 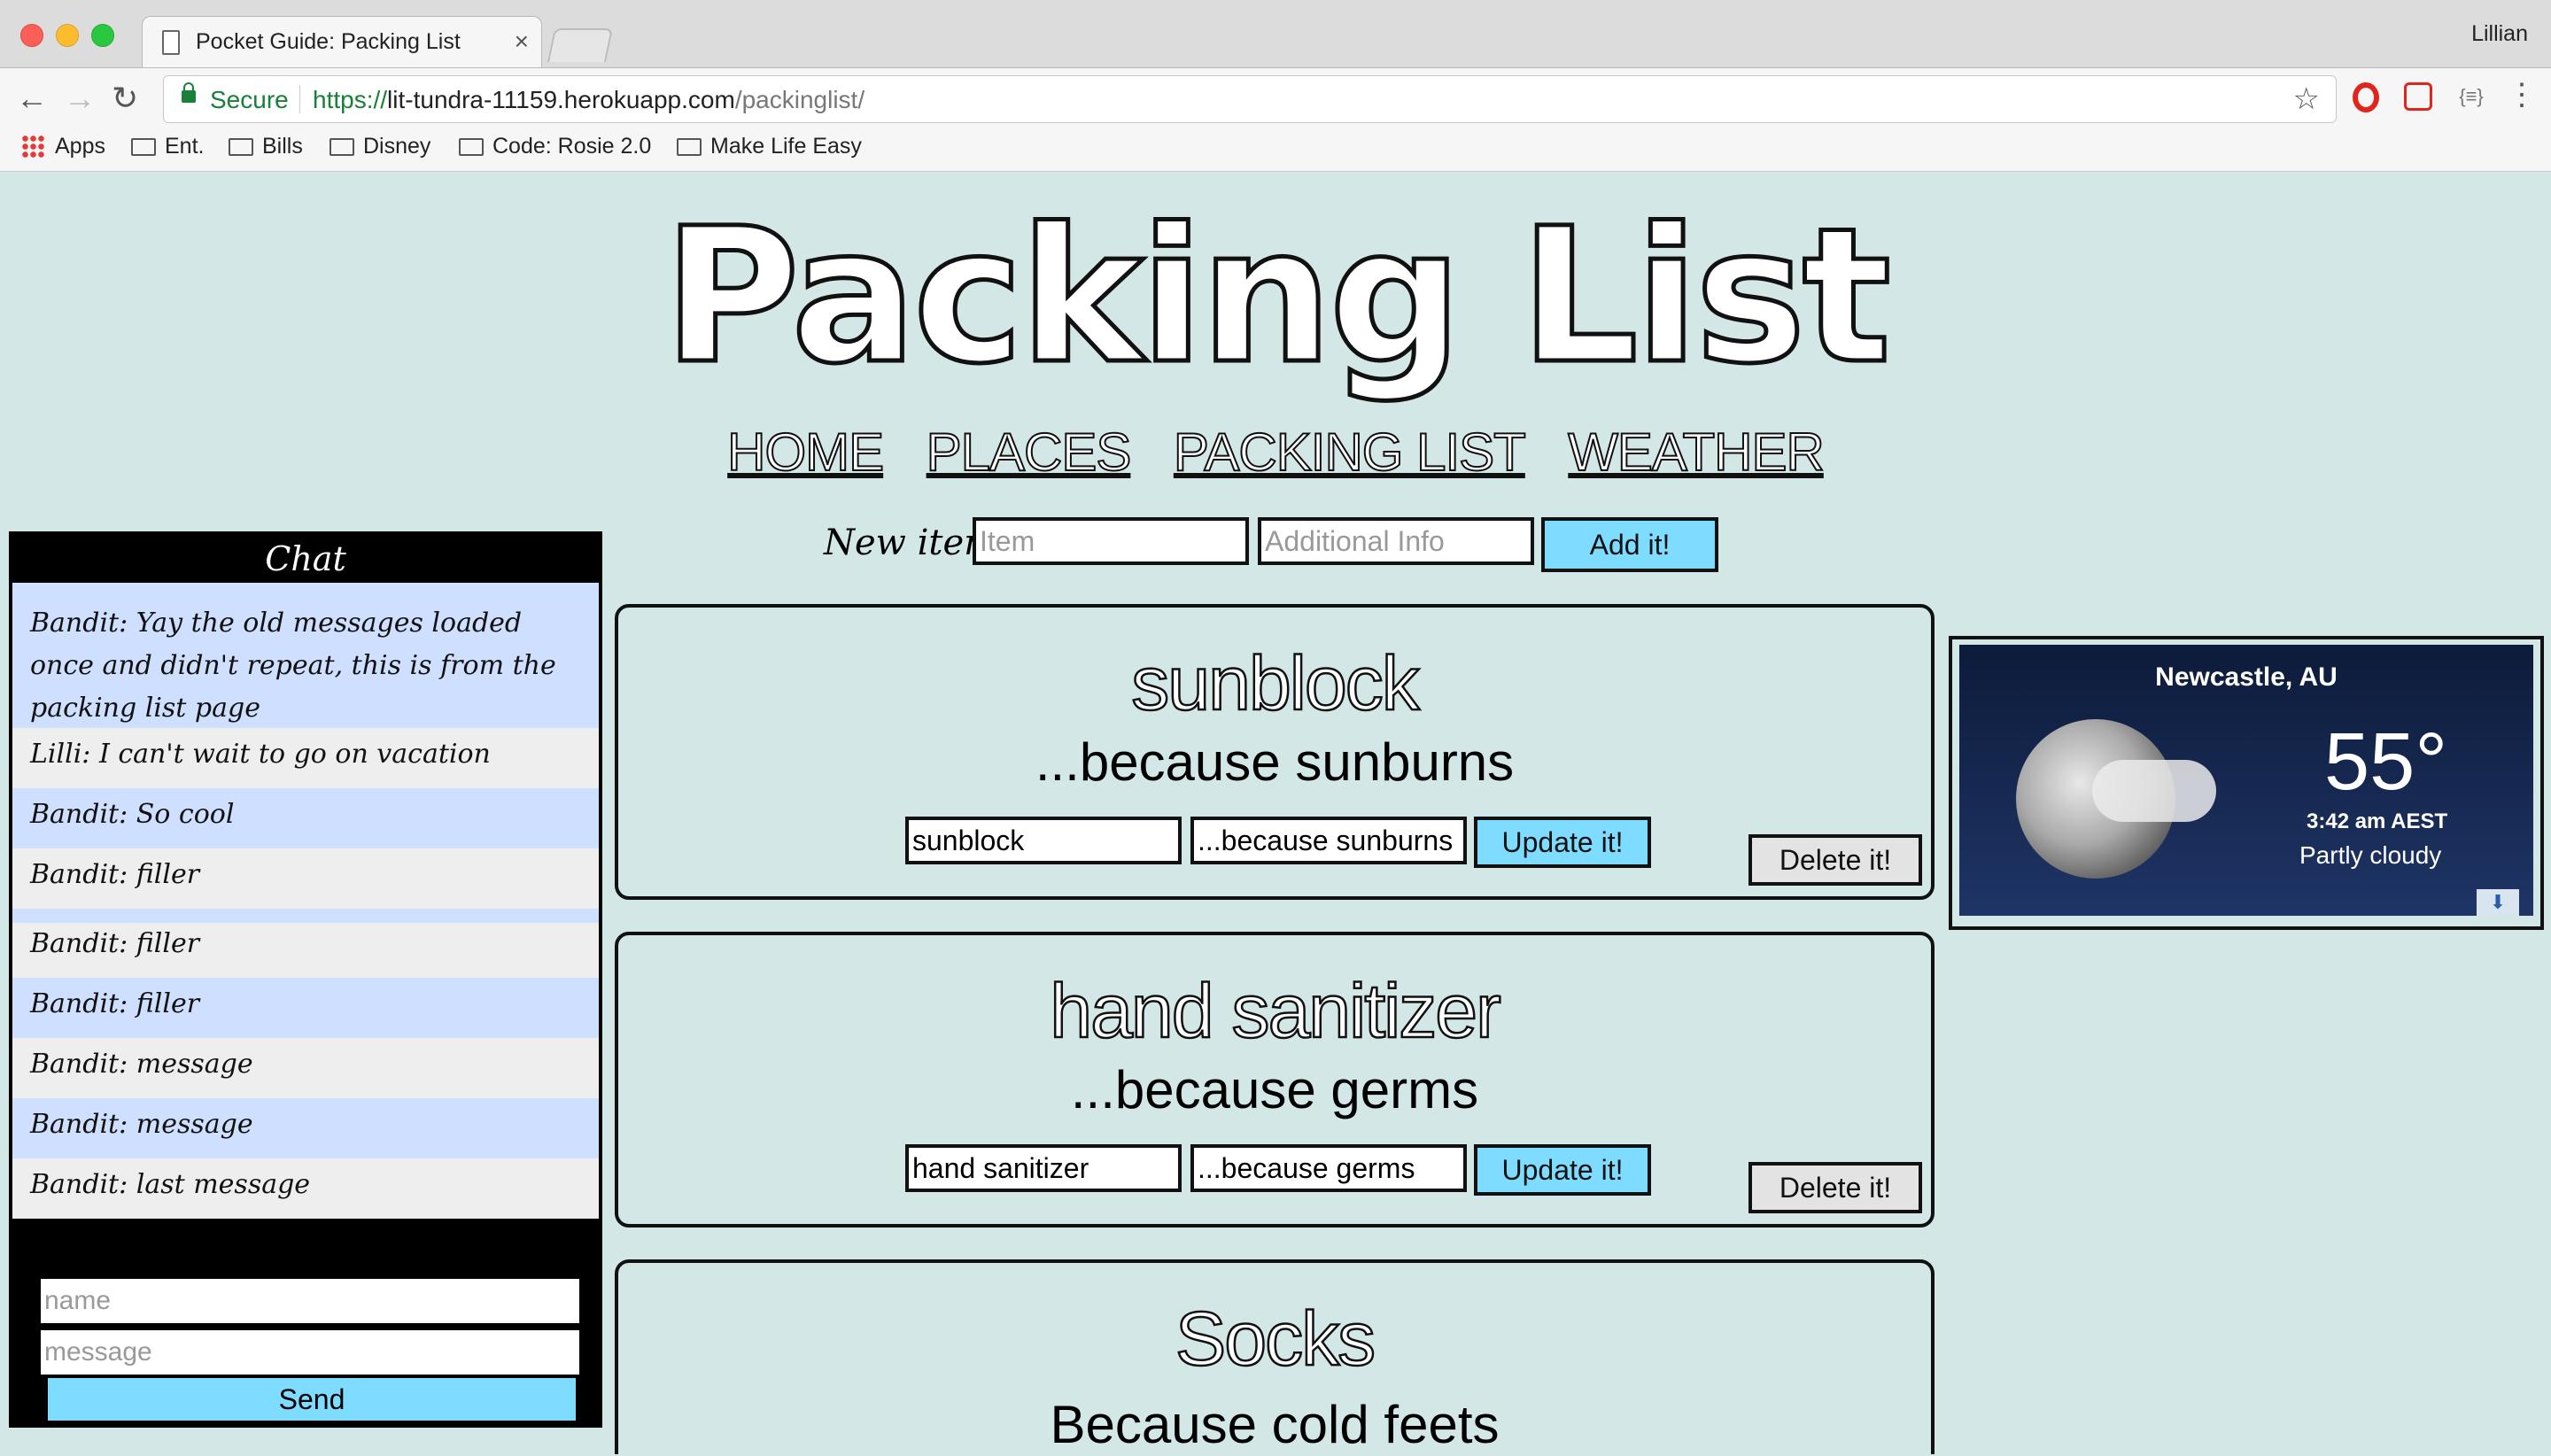 What do you see at coordinates (125, 99) in the screenshot?
I see `reload-icon: ↻` at bounding box center [125, 99].